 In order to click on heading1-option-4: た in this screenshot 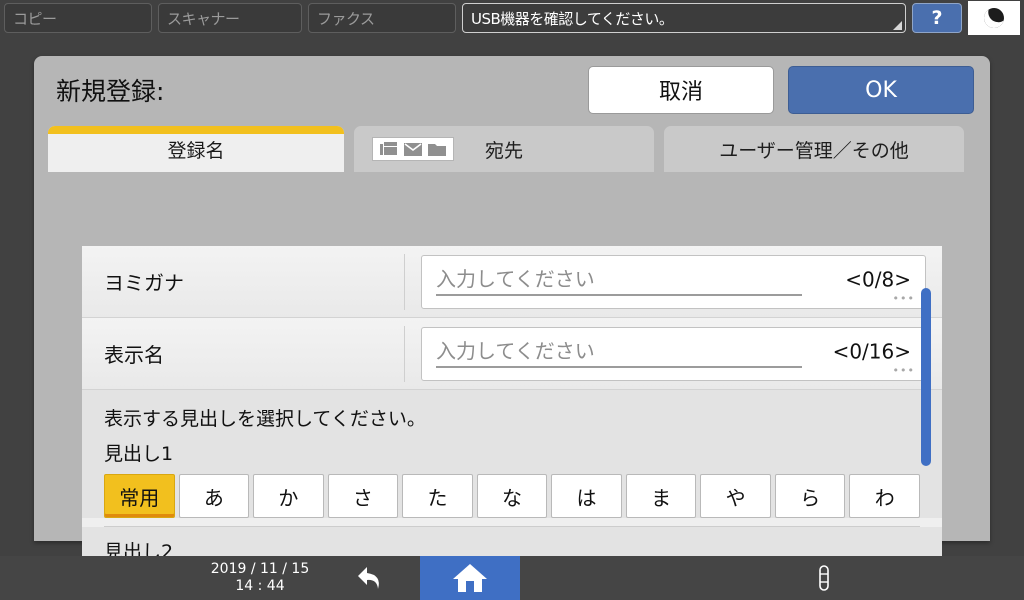, I will do `click(437, 496)`.